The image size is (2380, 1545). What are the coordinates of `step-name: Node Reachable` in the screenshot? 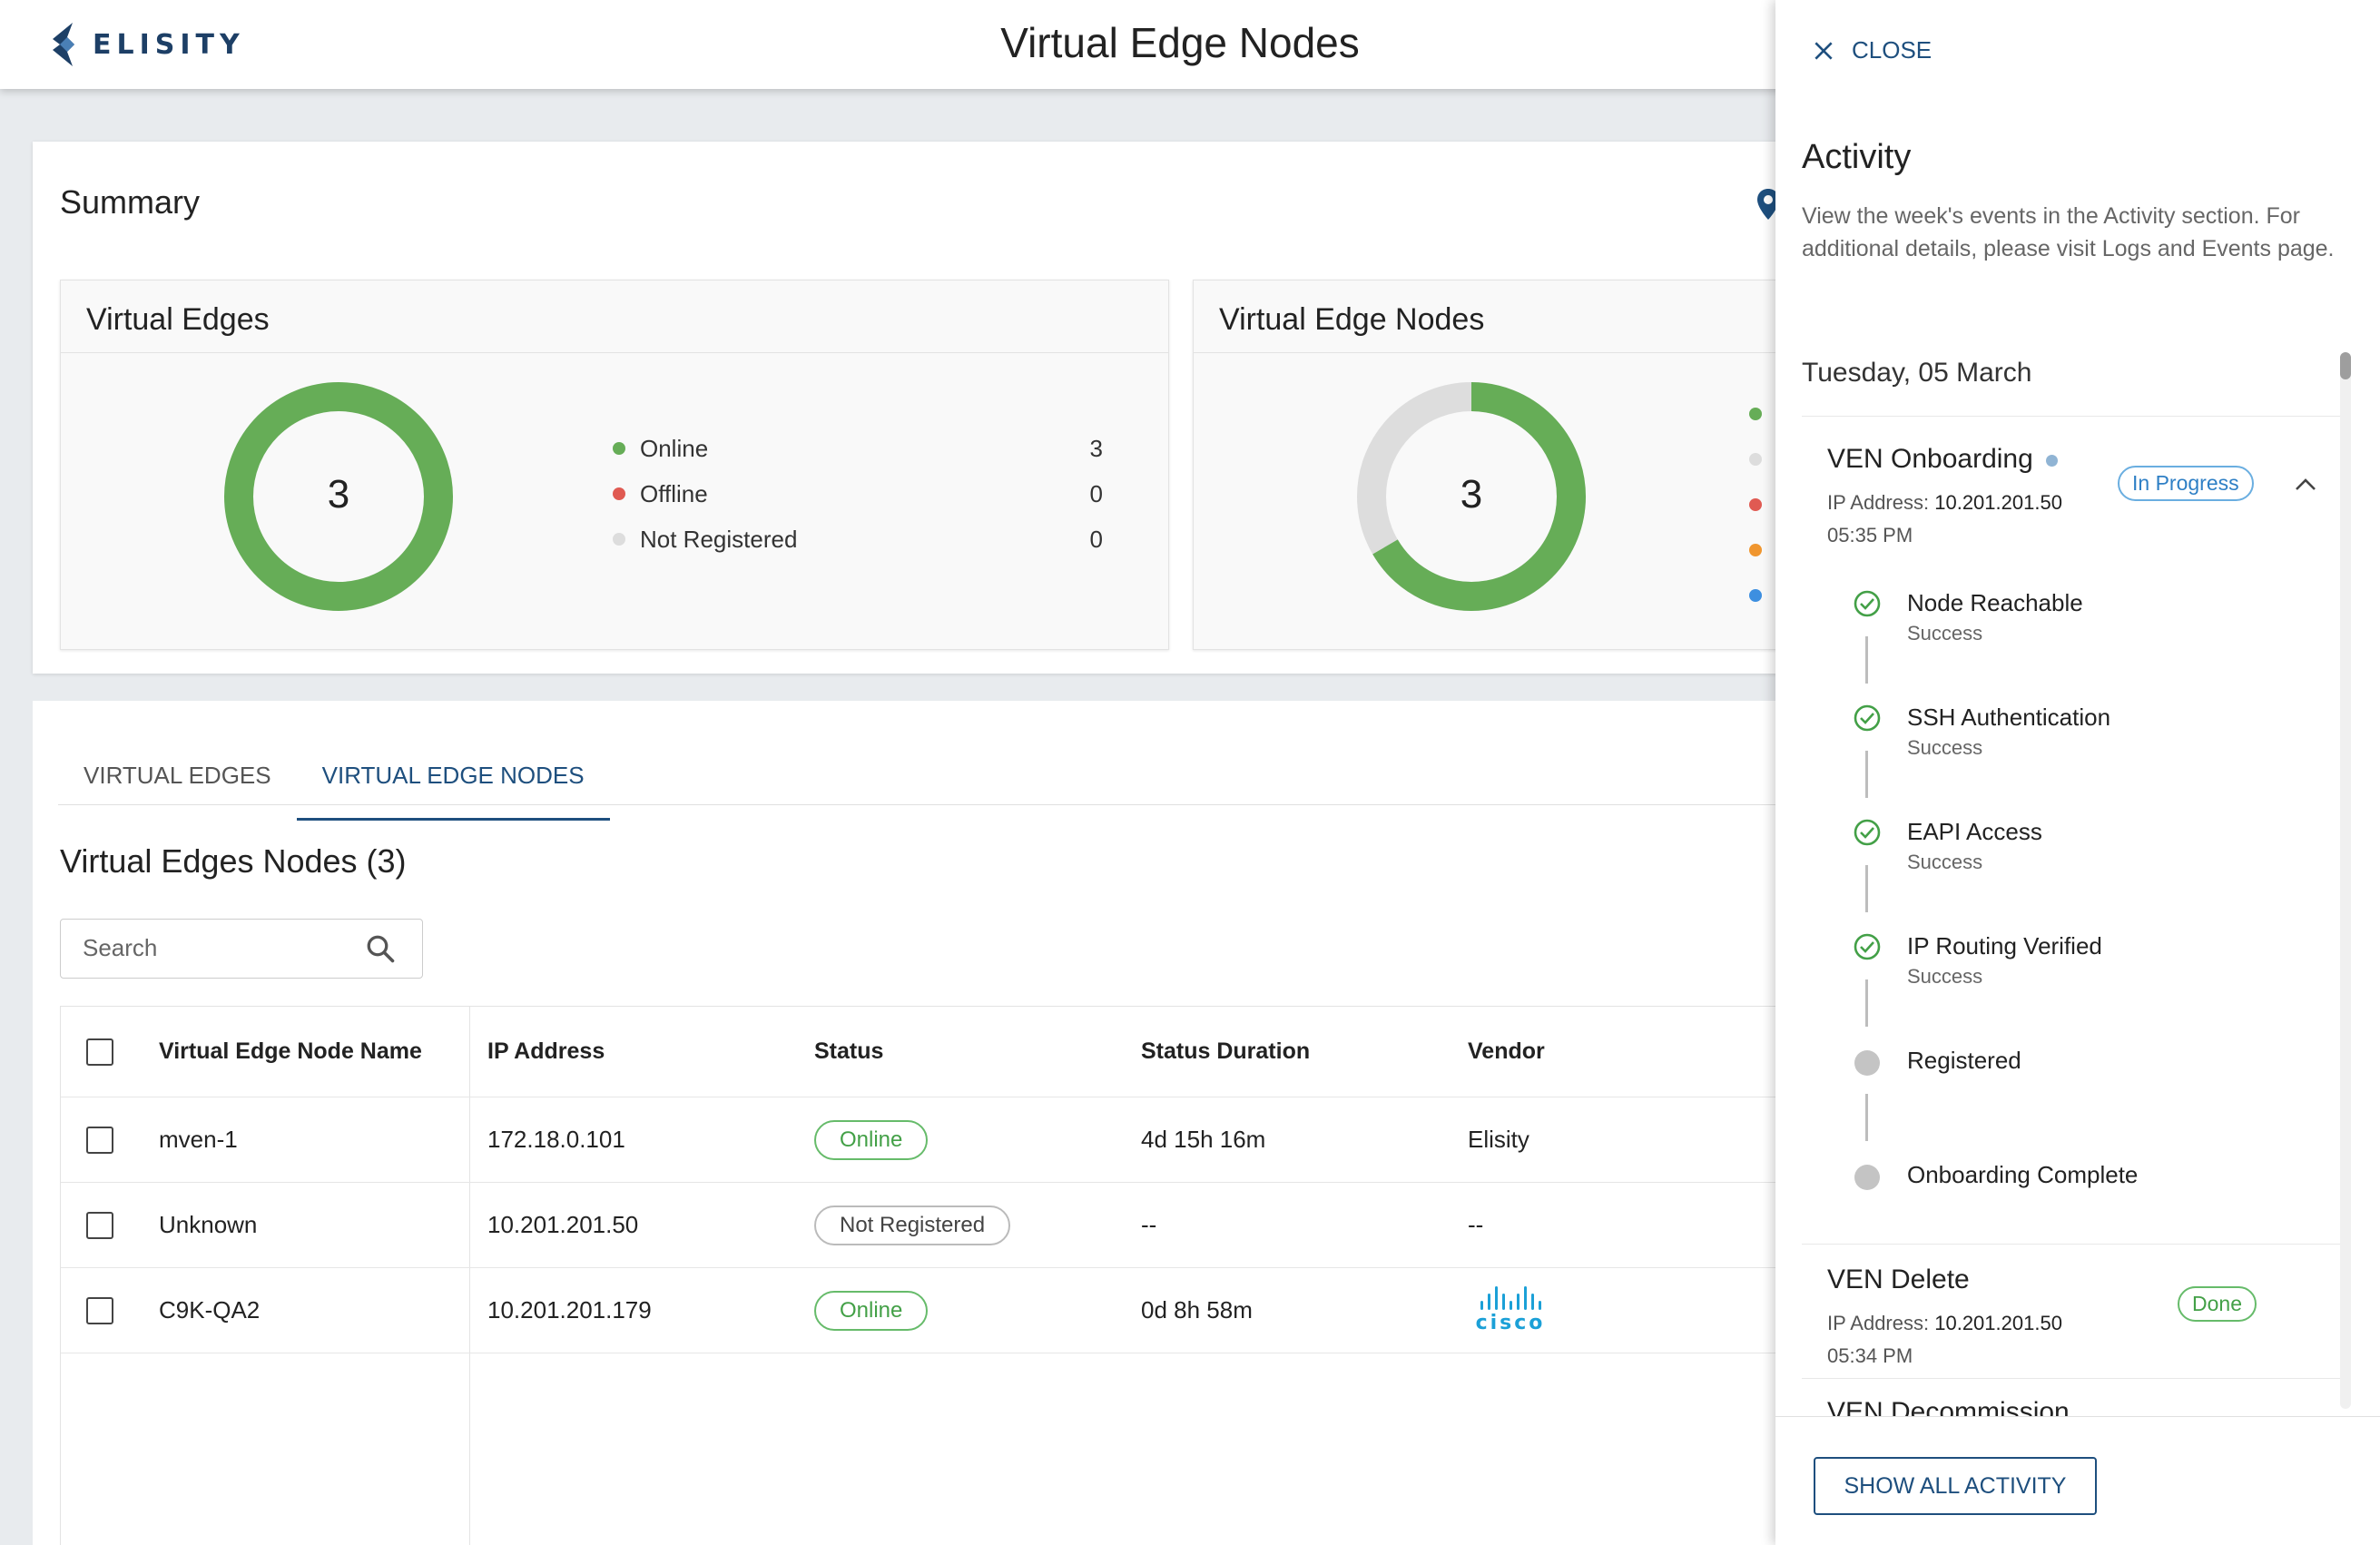 It's located at (1995, 602).